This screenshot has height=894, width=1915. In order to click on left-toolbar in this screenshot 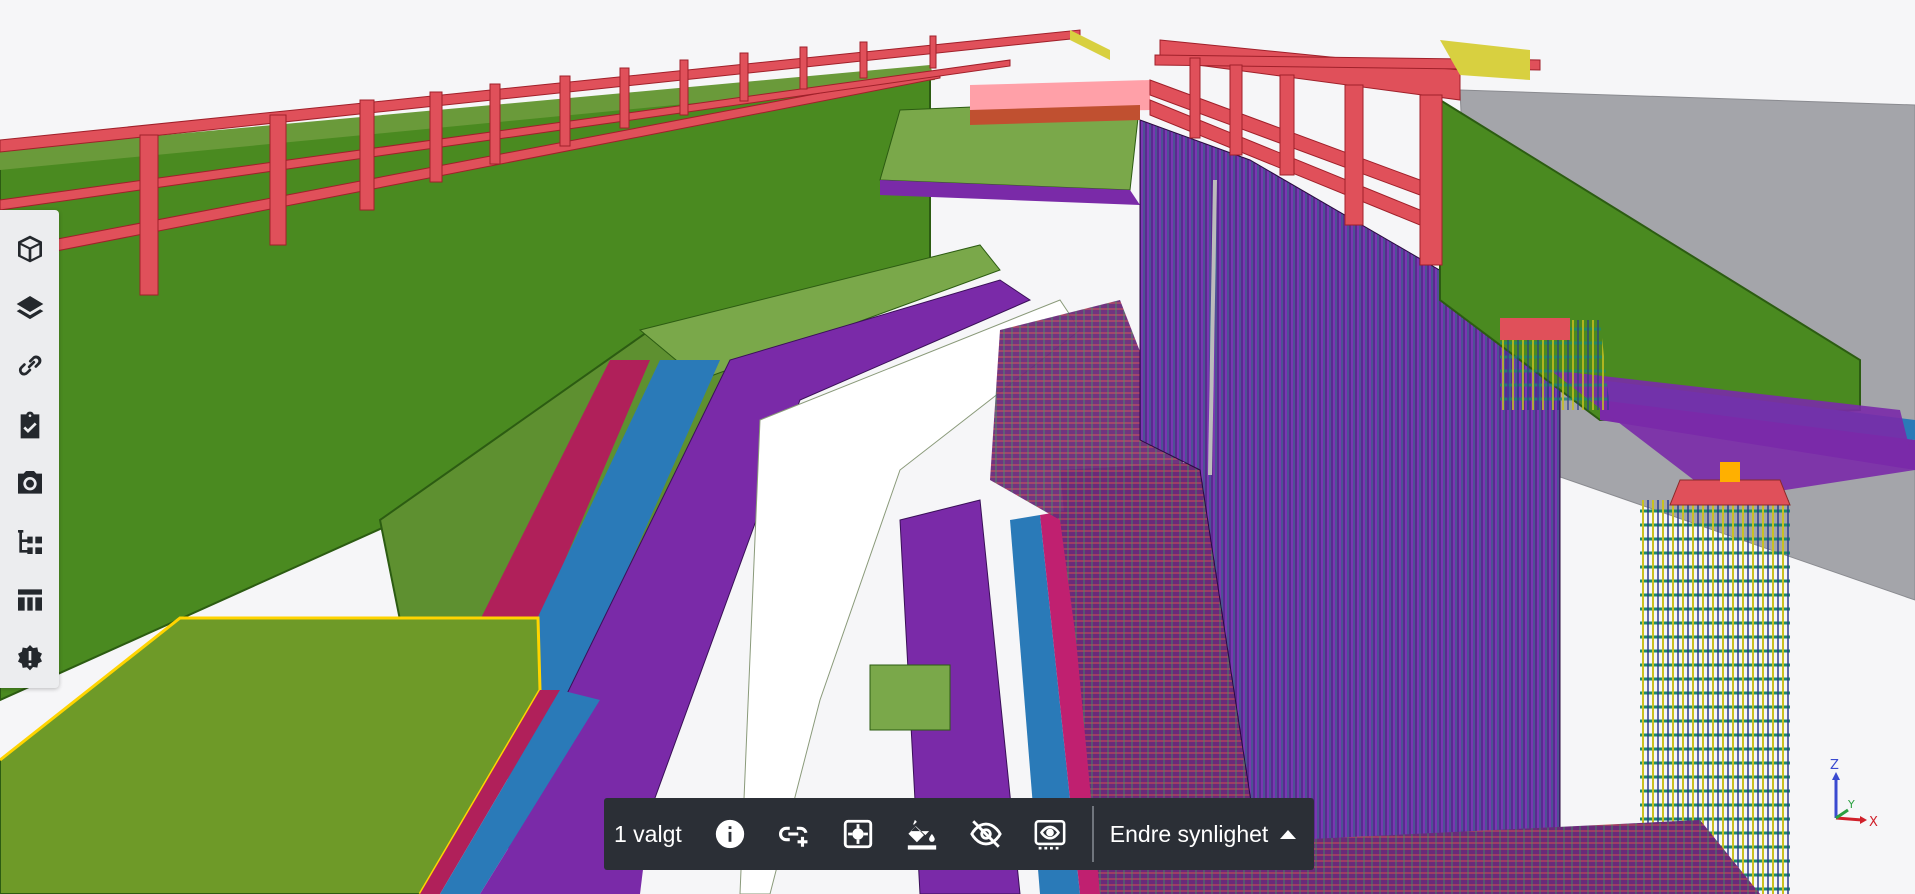, I will do `click(29, 449)`.